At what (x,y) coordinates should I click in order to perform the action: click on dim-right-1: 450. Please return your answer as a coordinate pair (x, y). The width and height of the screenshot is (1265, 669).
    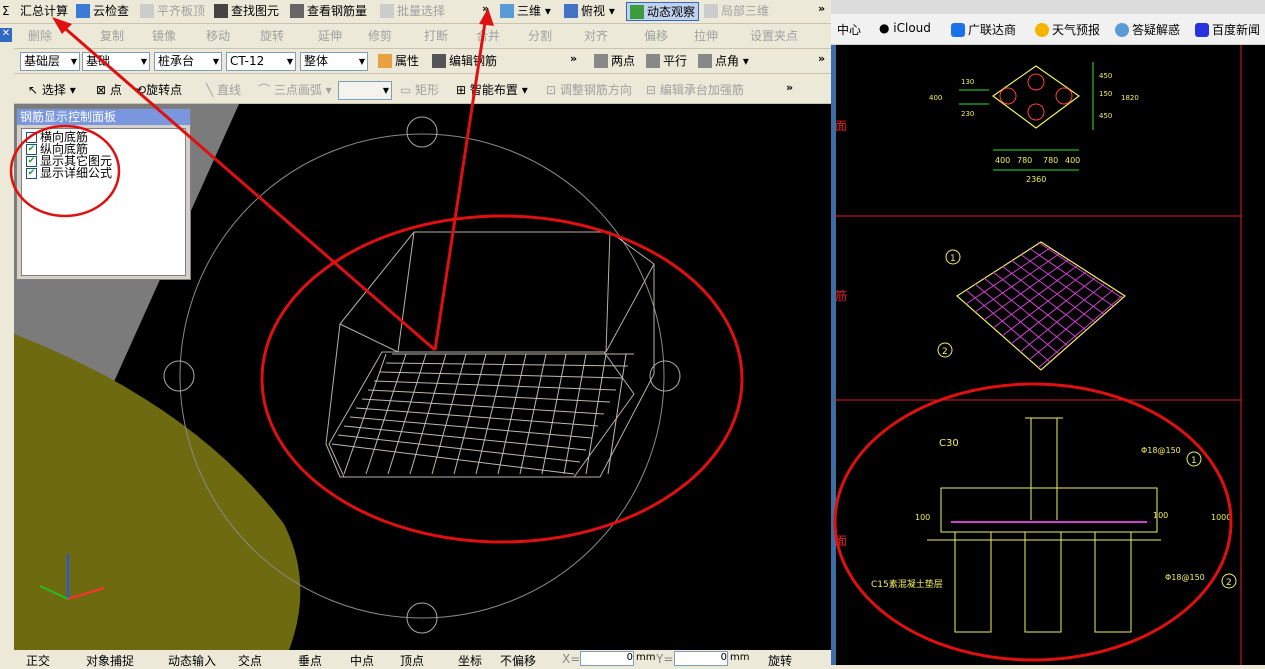
    Looking at the image, I should click on (1105, 76).